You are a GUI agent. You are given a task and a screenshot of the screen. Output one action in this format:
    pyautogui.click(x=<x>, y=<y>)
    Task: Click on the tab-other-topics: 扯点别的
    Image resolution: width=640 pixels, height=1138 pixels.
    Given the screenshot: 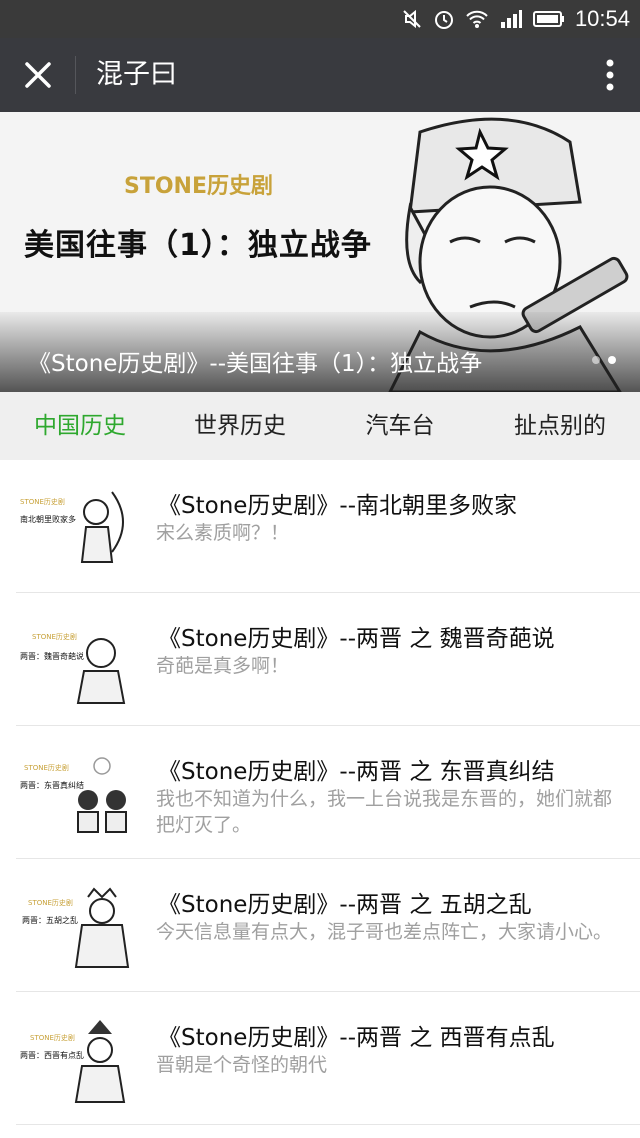 What is the action you would take?
    pyautogui.click(x=560, y=426)
    